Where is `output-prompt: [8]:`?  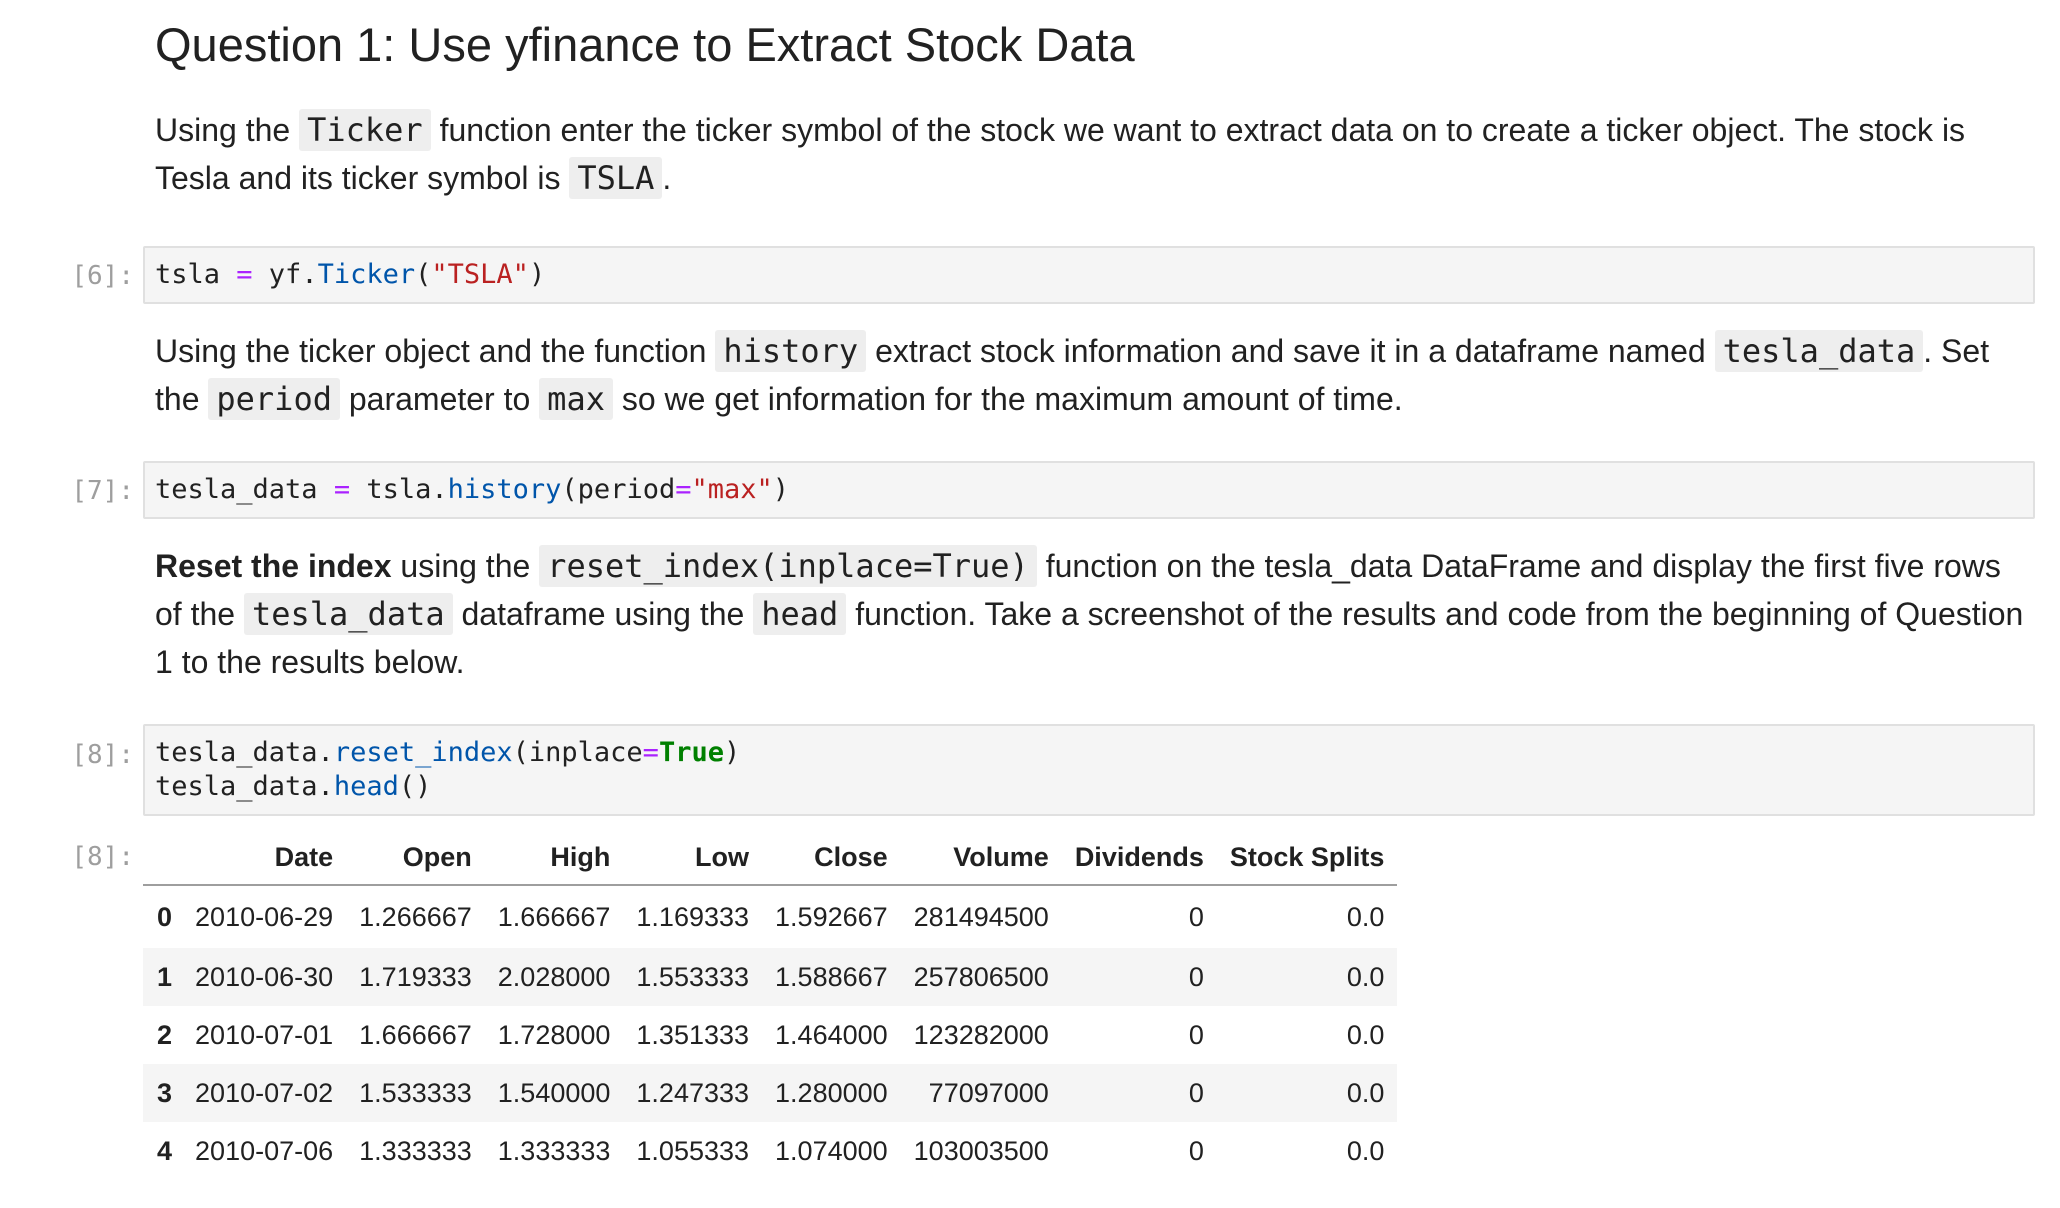 output-prompt: [8]: is located at coordinates (102, 857).